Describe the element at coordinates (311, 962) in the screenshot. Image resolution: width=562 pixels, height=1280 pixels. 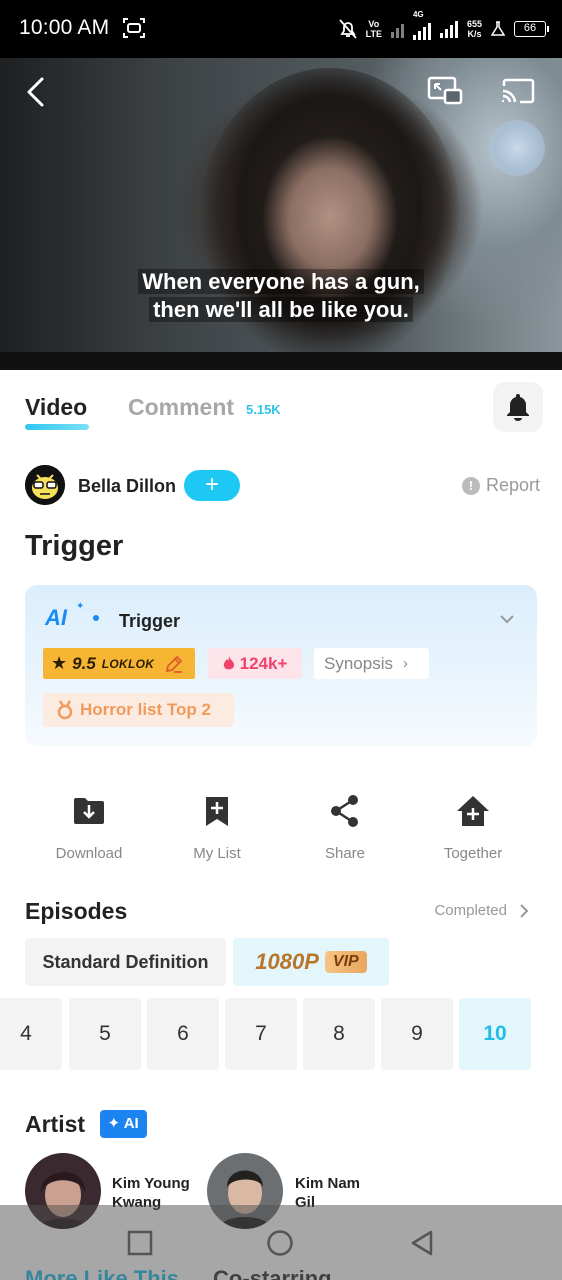
I see `hd-definition-option: 1080P VIP` at that location.